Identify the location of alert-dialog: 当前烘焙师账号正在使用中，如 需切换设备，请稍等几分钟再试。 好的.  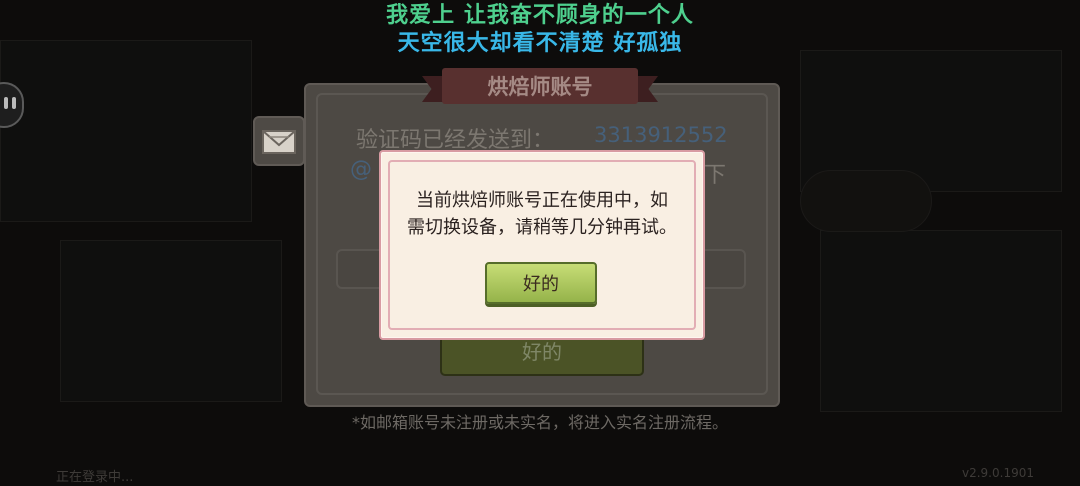
(542, 245).